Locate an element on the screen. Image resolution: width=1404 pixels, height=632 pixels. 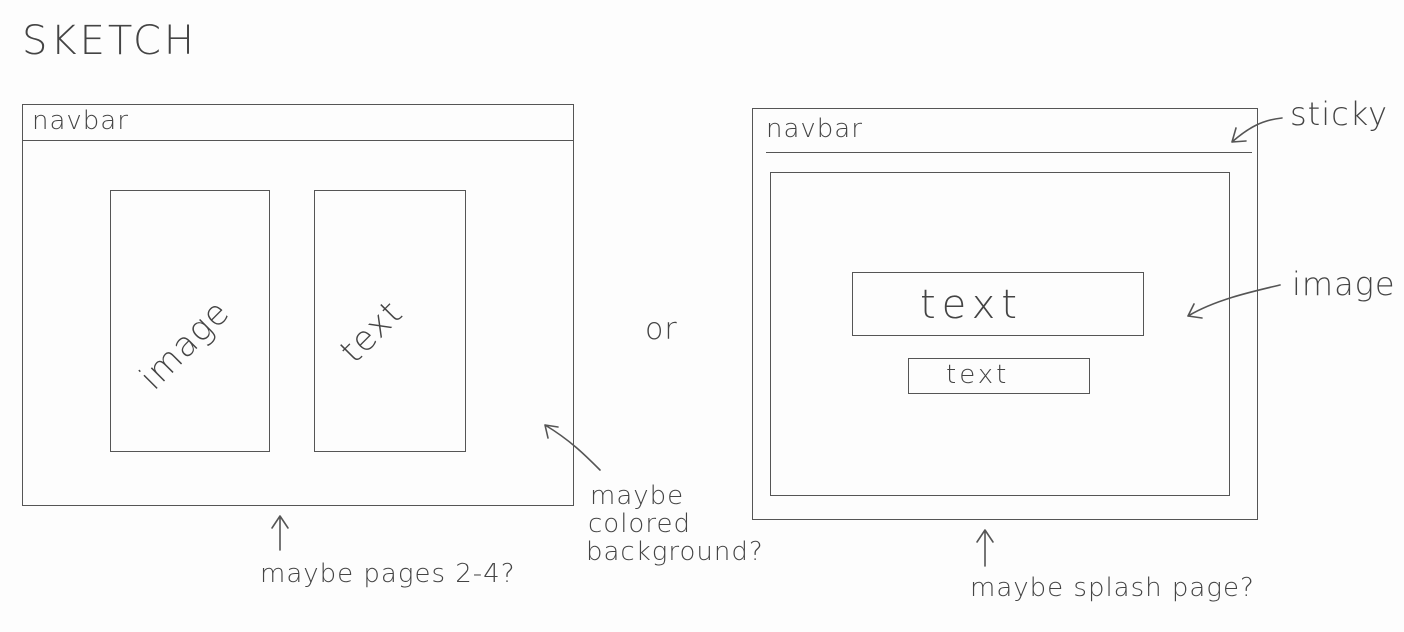
arrow-left-colored is located at coordinates (572, 447).